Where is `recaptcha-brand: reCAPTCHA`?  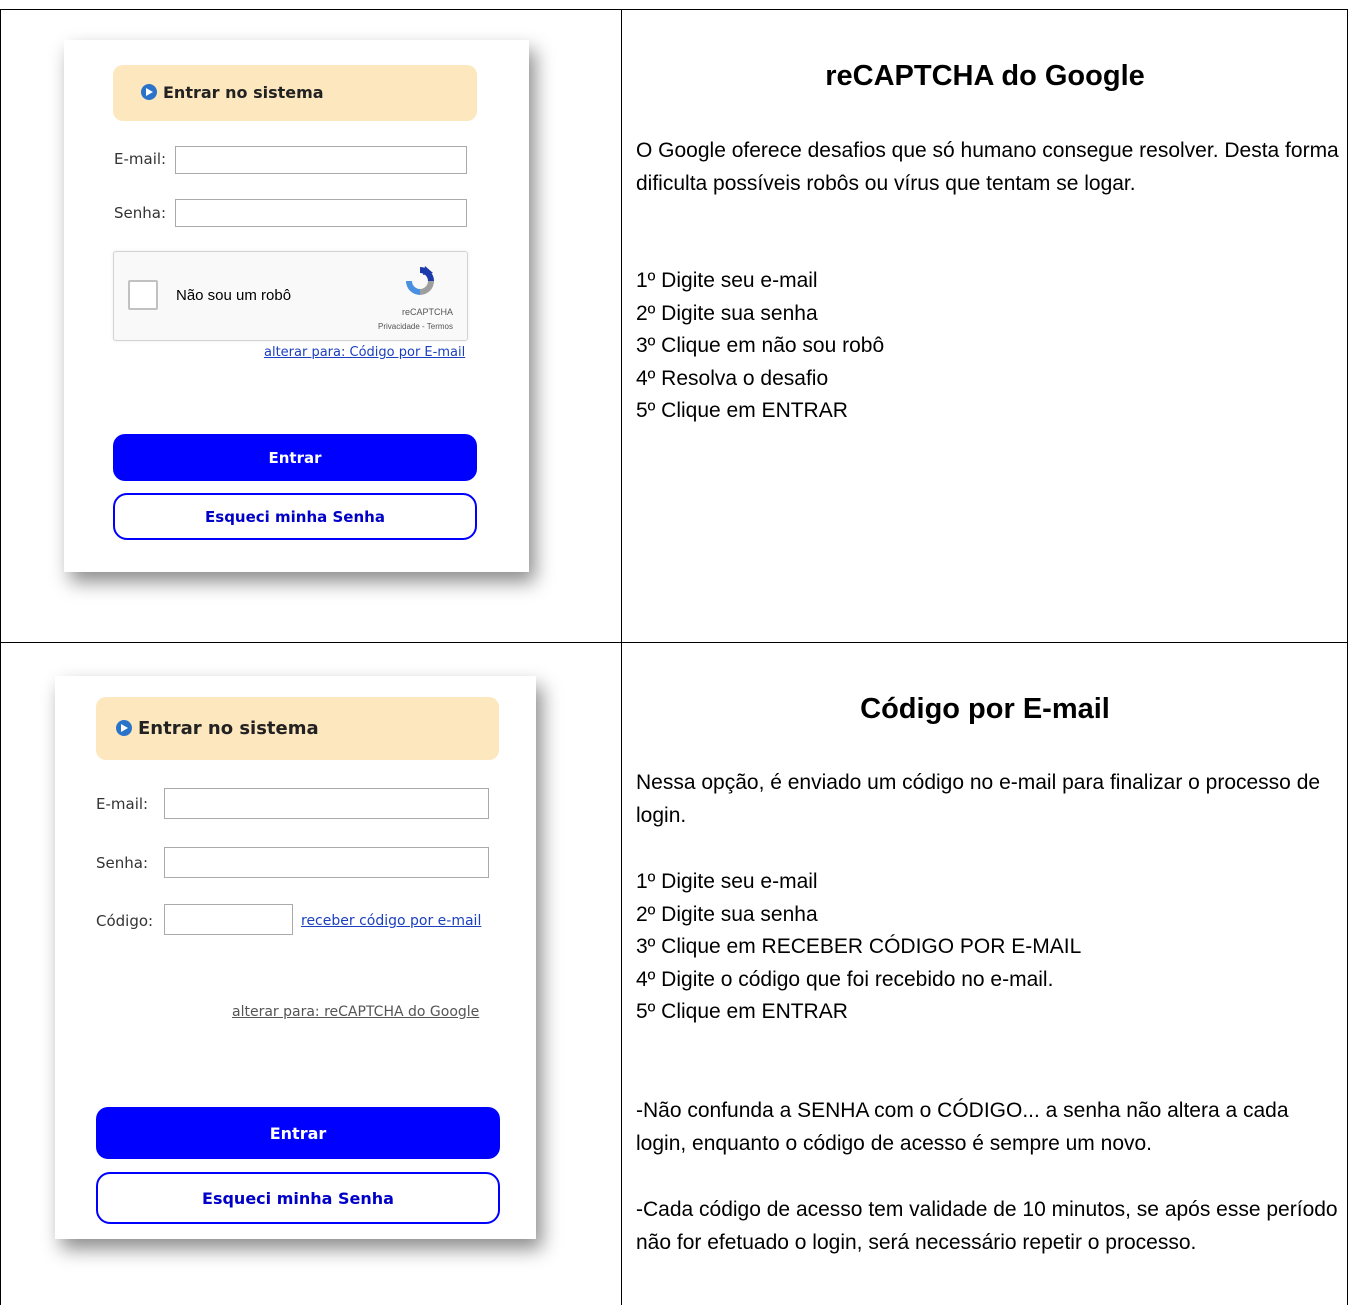 recaptcha-brand: reCAPTCHA is located at coordinates (427, 312).